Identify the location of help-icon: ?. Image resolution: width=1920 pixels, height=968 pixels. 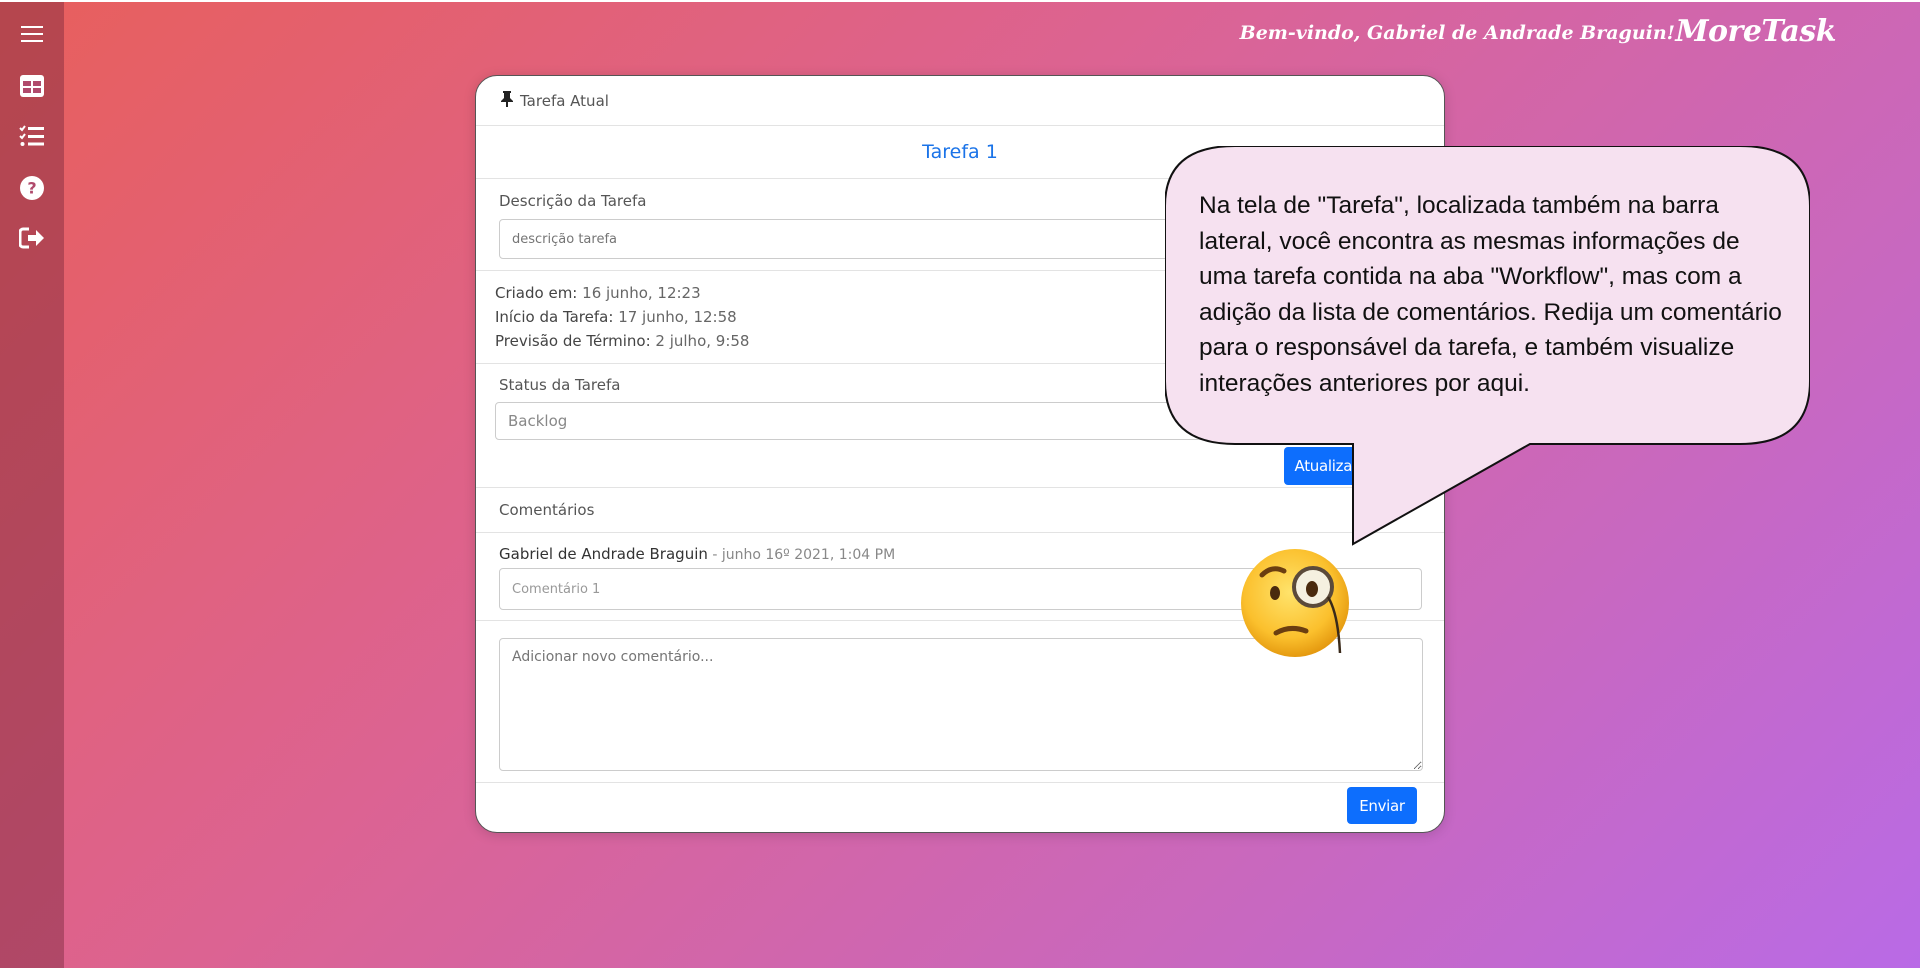
(32, 188).